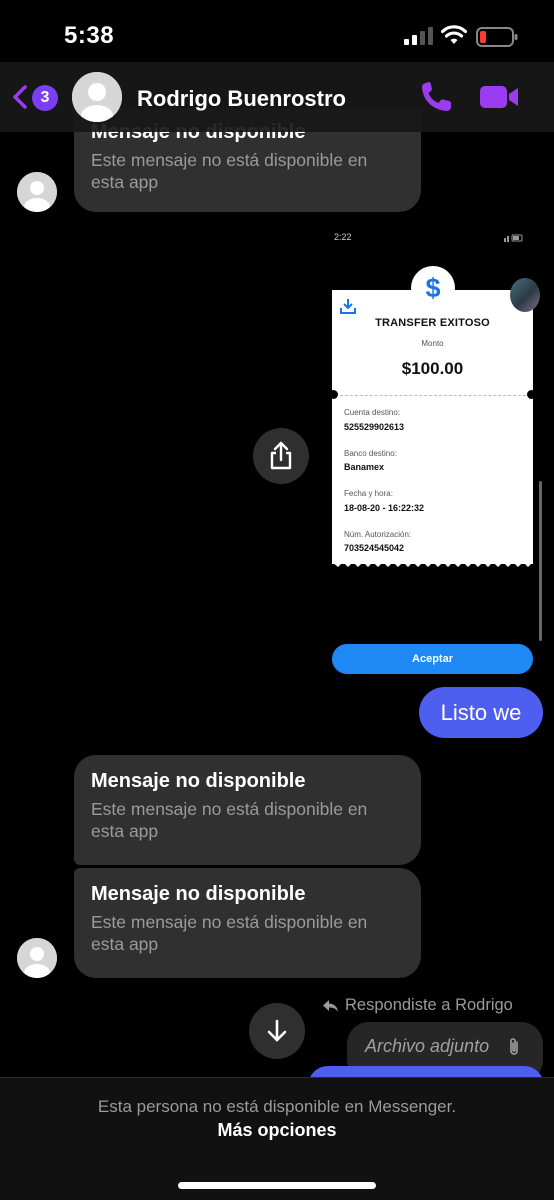 The width and height of the screenshot is (554, 1200). I want to click on receipt-divider, so click(433, 395).